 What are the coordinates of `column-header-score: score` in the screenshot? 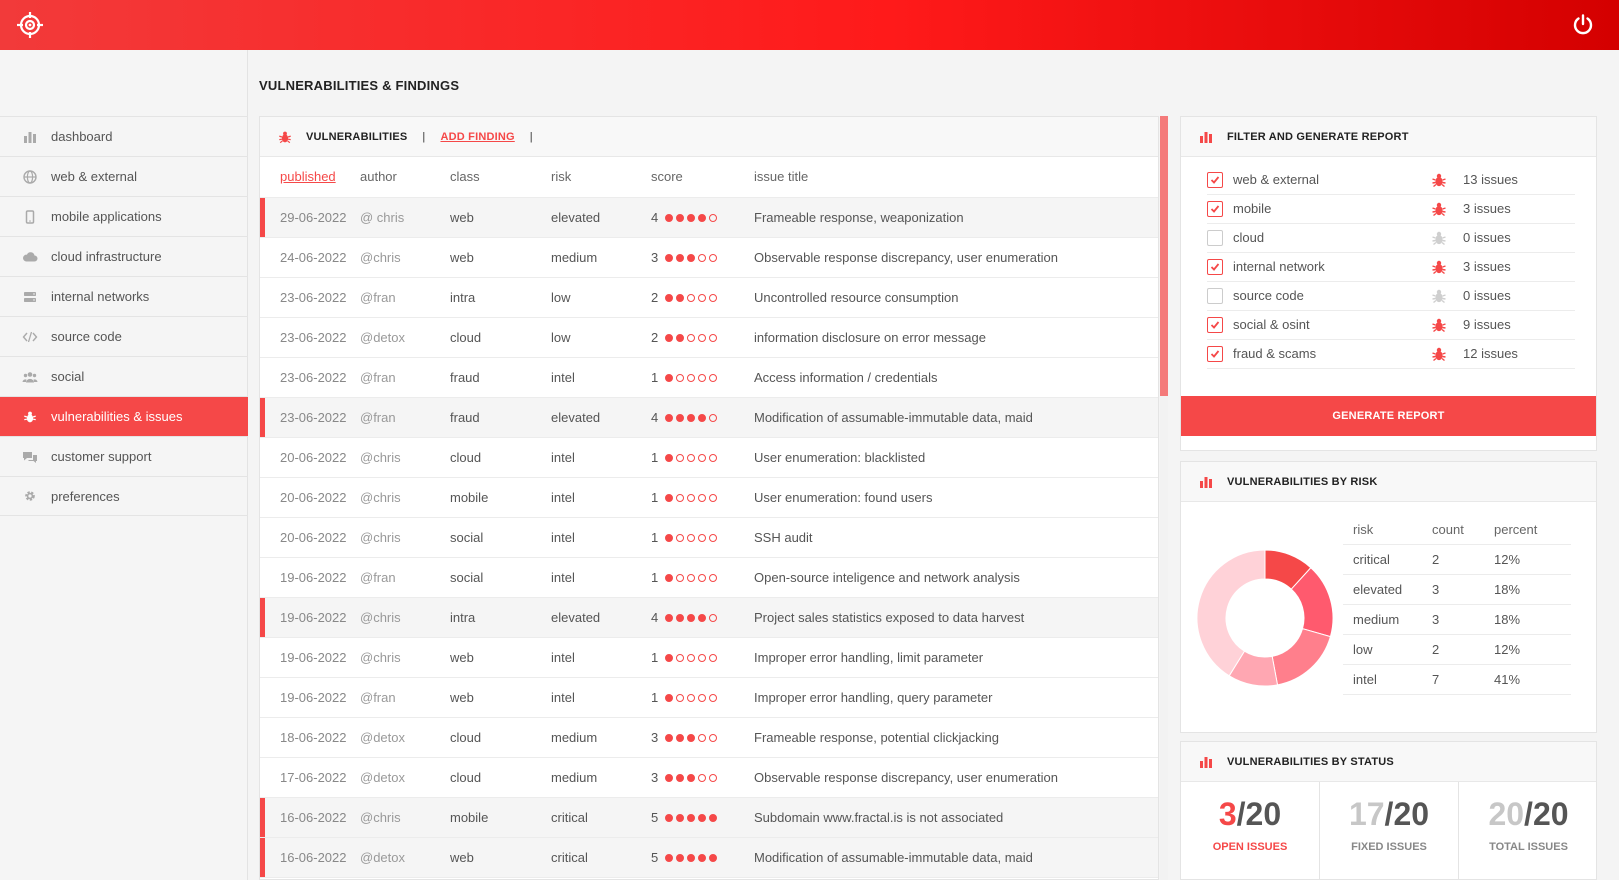 It's located at (702, 177).